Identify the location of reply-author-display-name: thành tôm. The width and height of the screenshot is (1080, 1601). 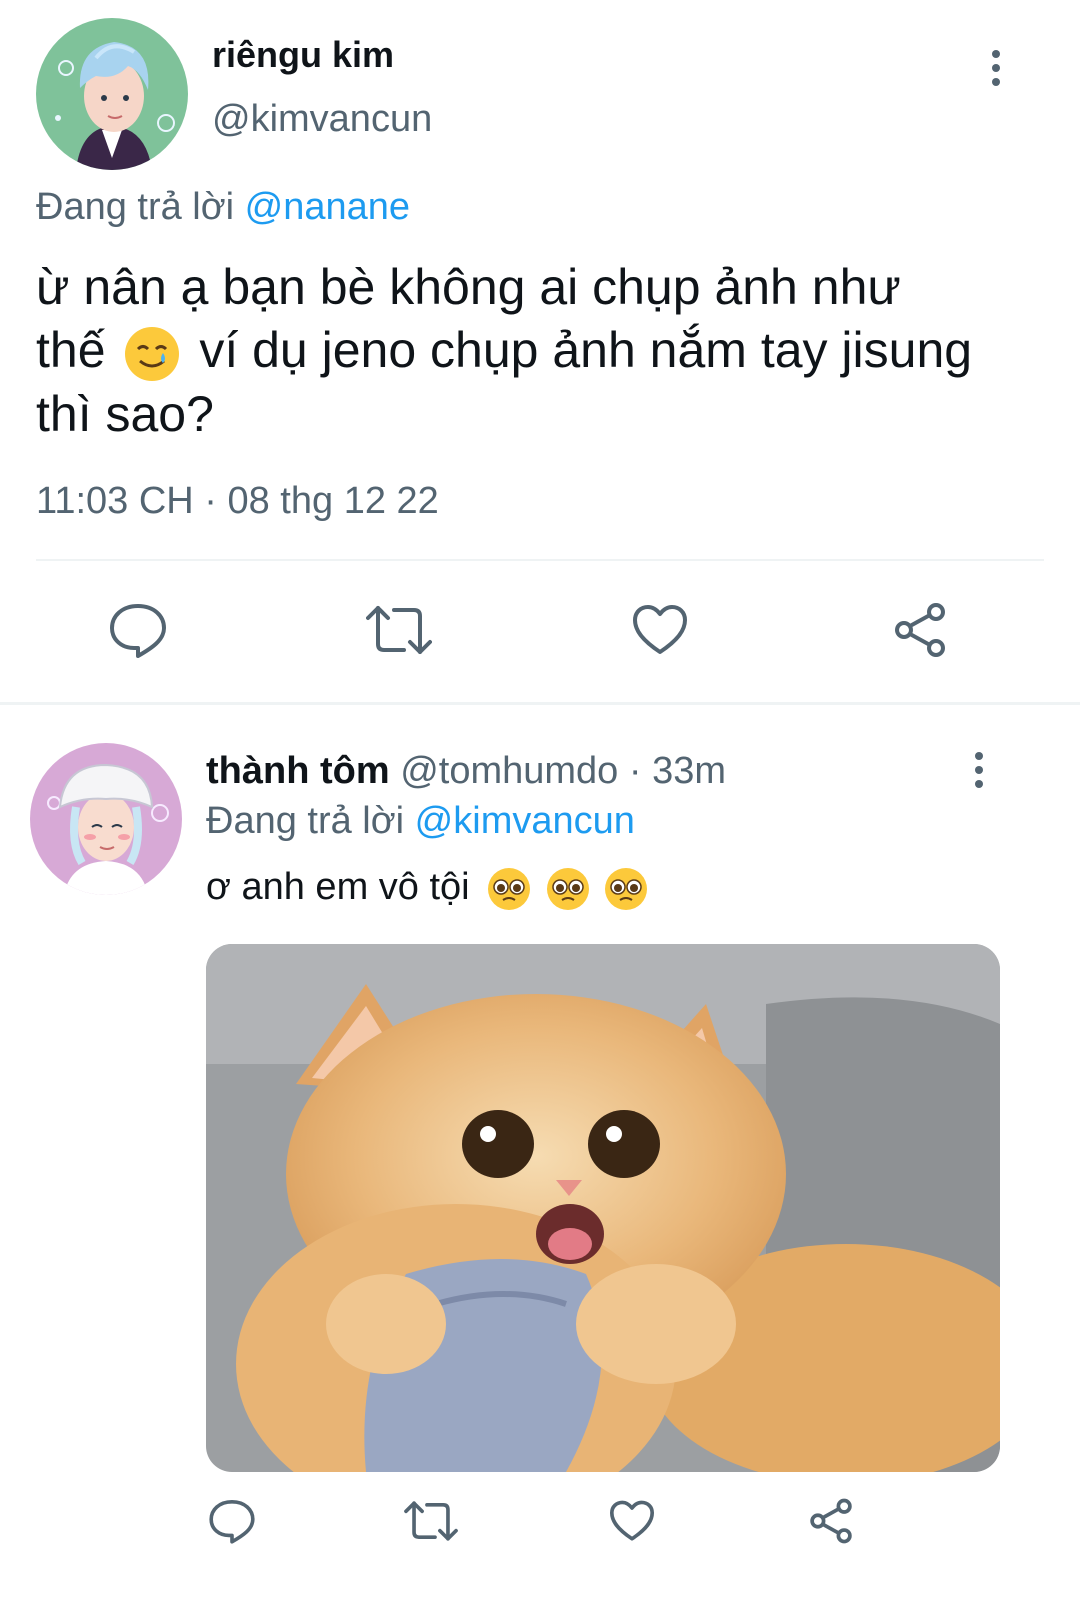
(298, 771).